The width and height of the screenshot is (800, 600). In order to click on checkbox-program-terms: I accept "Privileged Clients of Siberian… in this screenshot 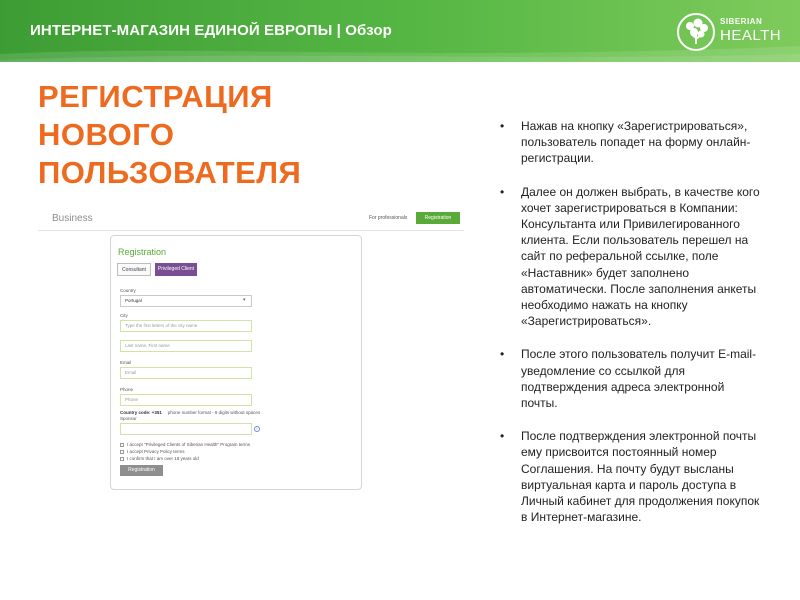, I will do `click(185, 444)`.